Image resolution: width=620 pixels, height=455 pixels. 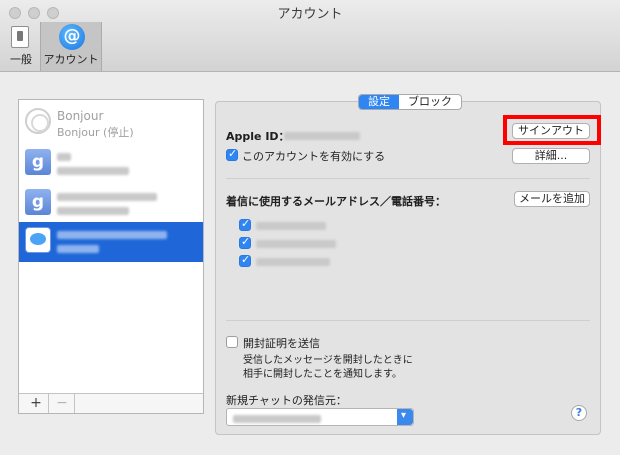 What do you see at coordinates (579, 413) in the screenshot?
I see `help-button: ?` at bounding box center [579, 413].